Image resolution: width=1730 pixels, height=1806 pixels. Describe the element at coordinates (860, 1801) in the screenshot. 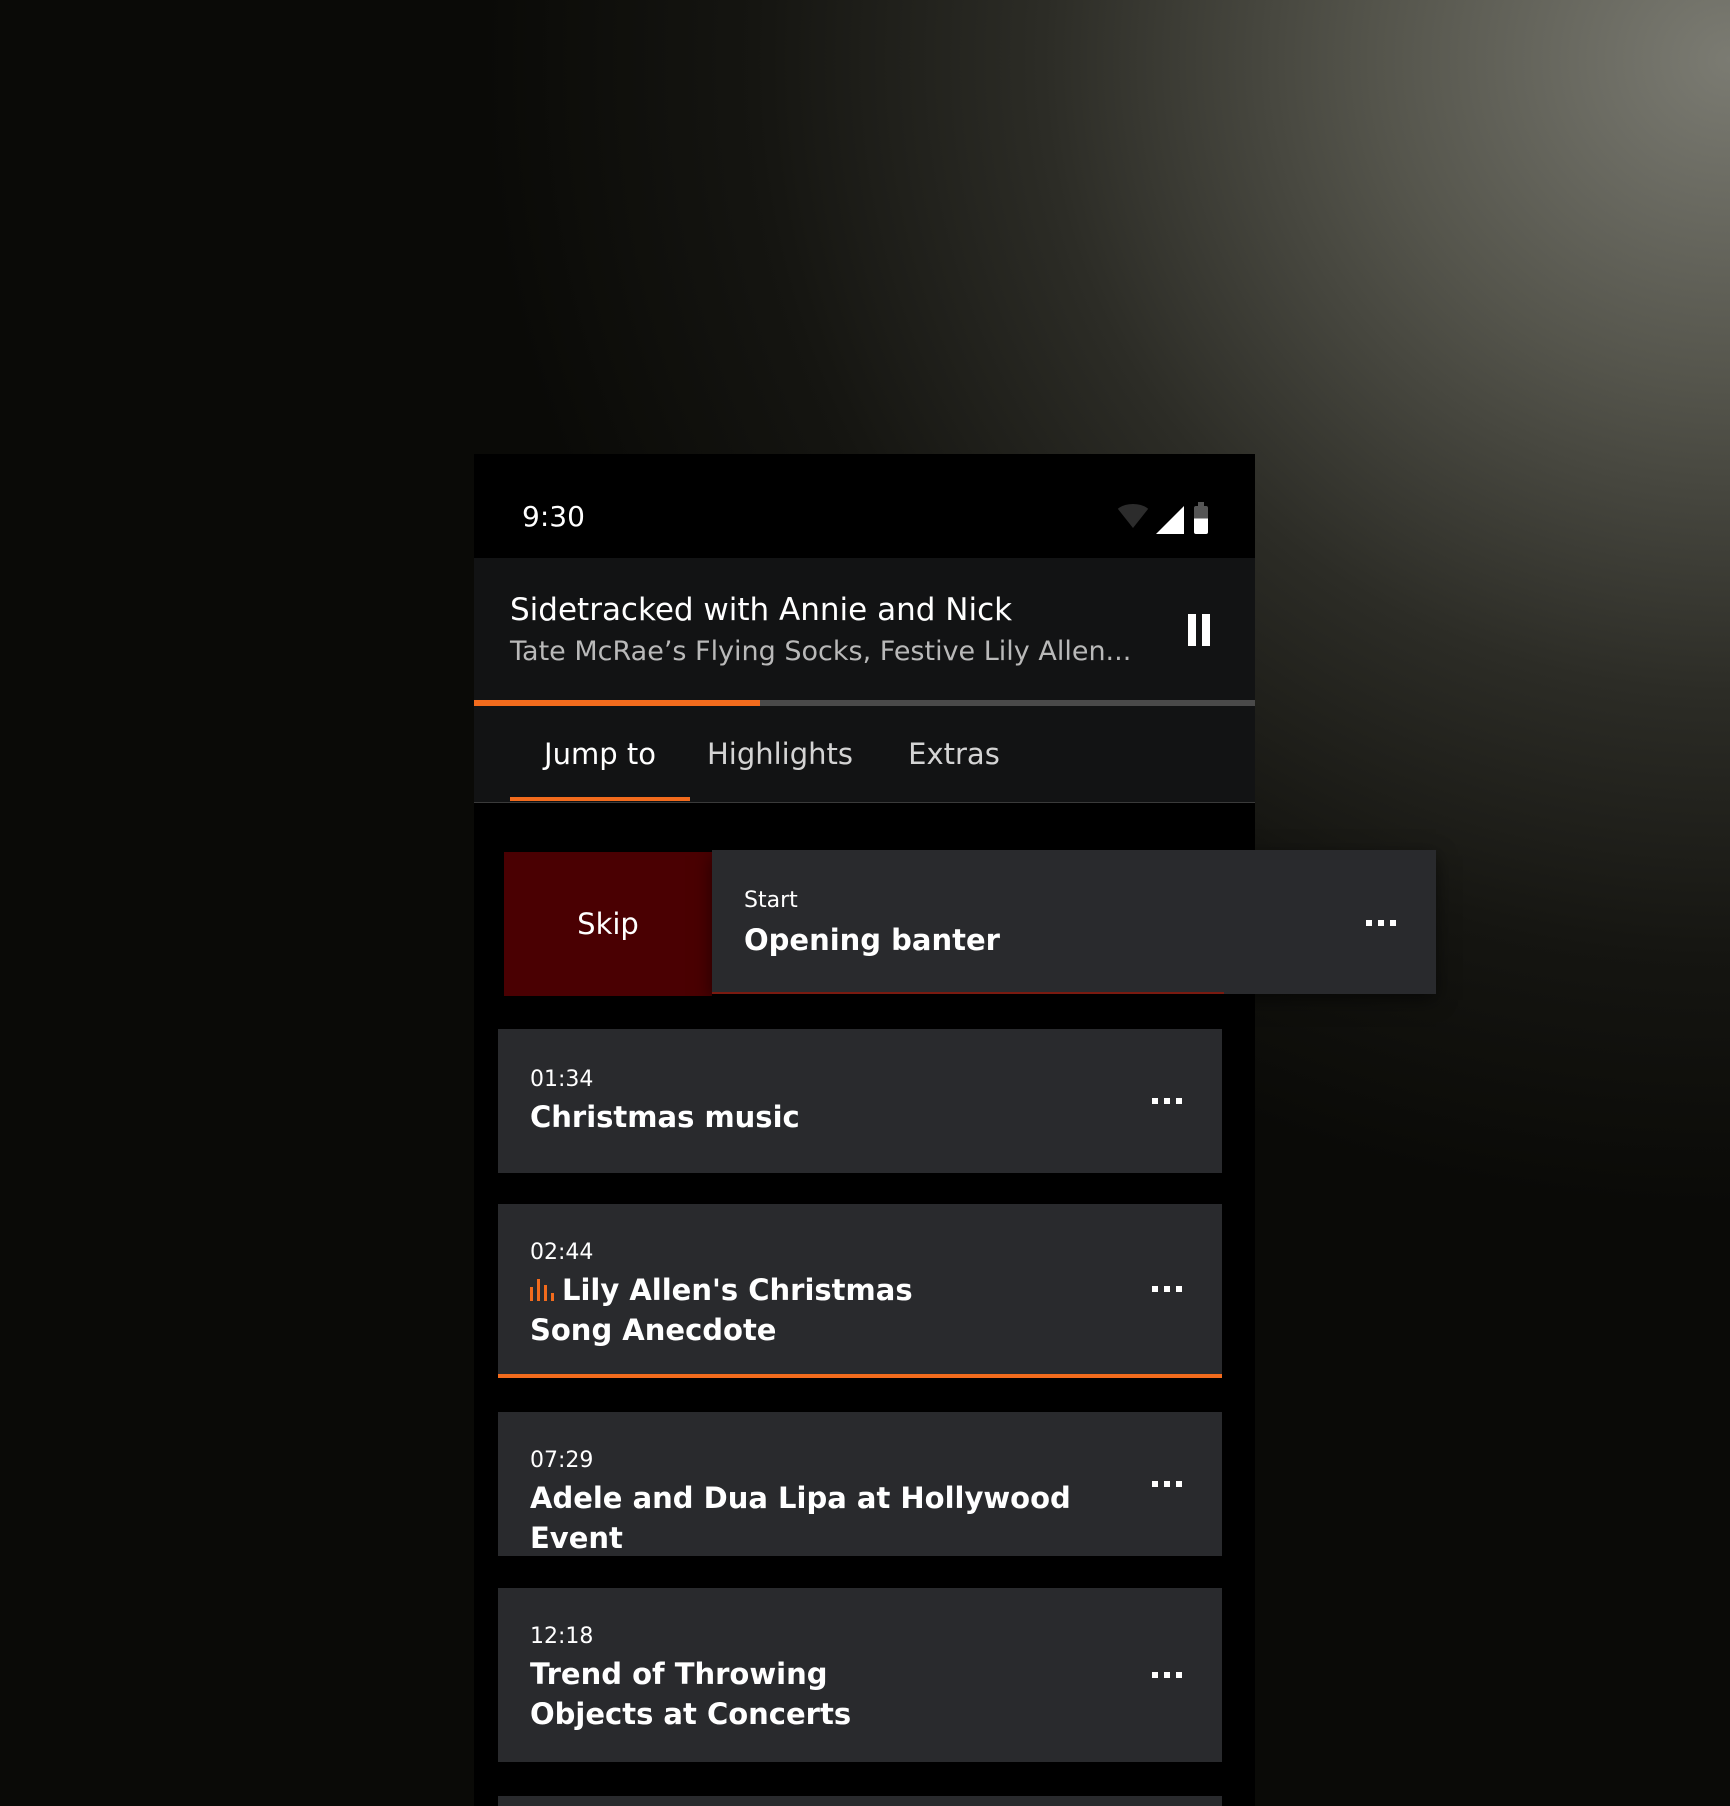

I see `segment-card-partial` at that location.